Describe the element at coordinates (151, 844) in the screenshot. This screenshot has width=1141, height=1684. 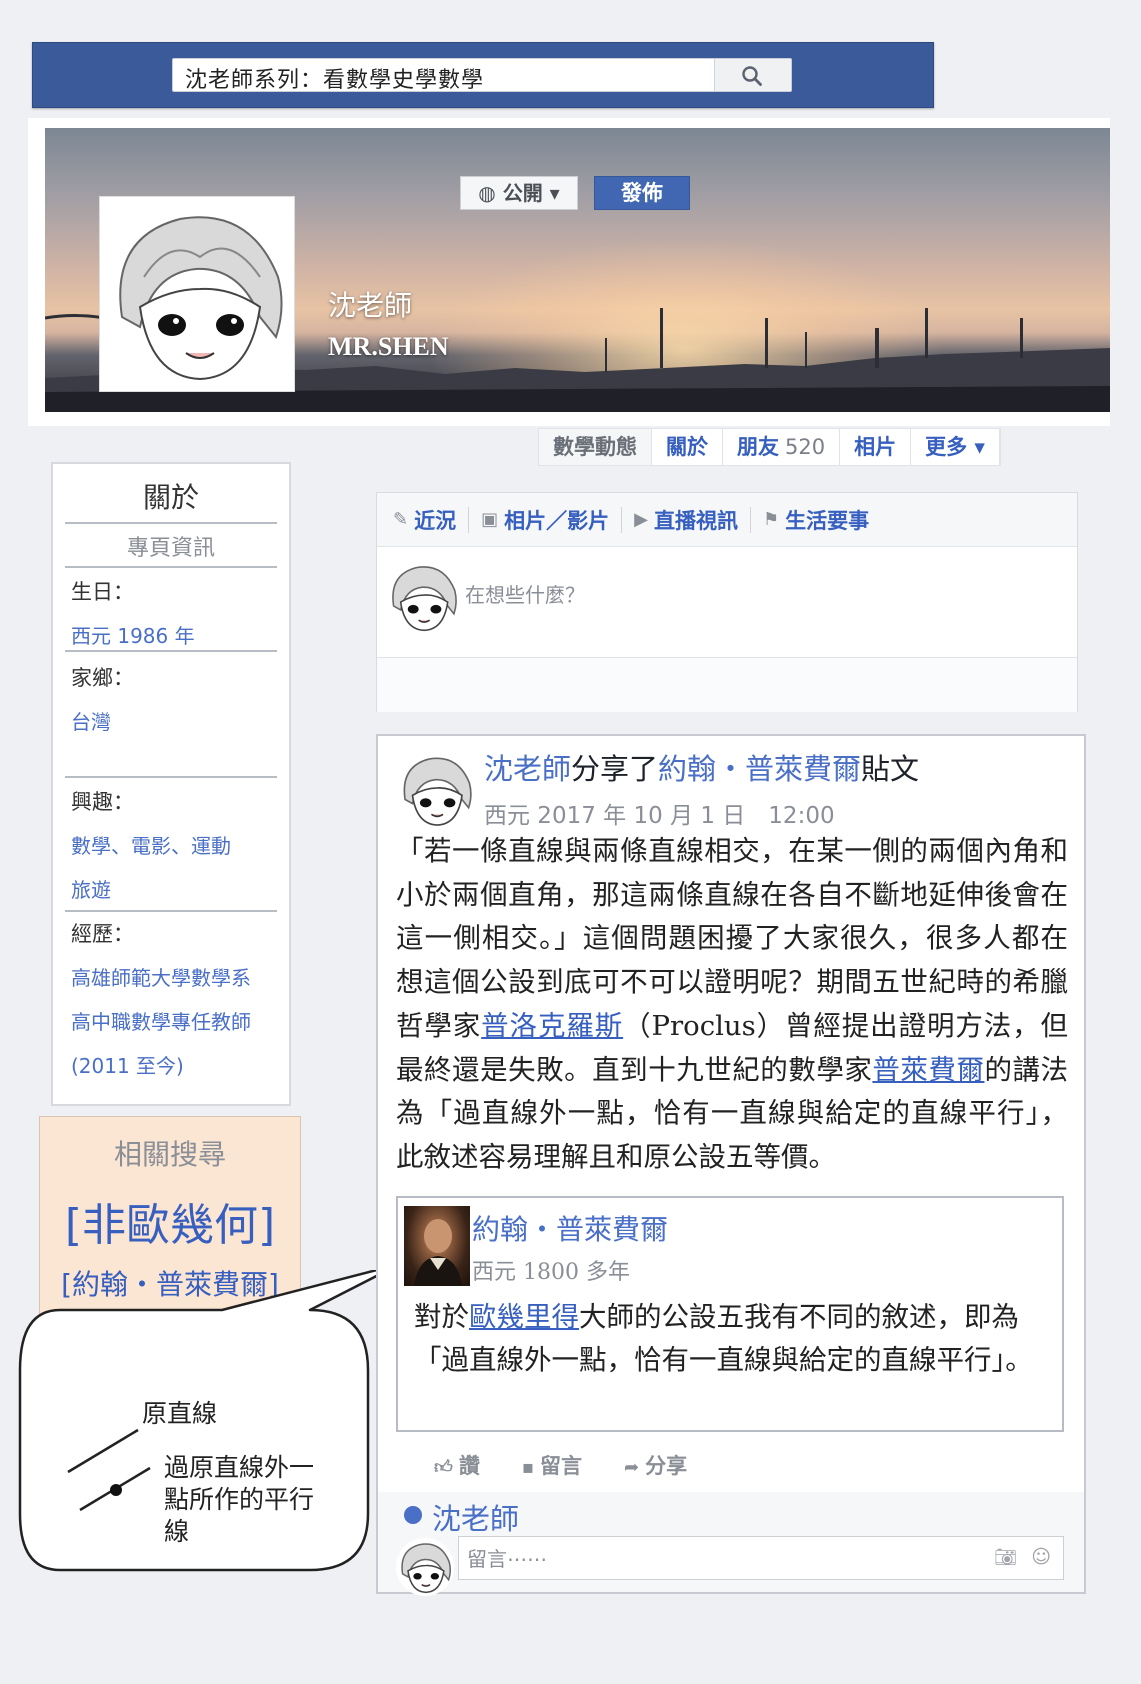
I see `interest-item: 數學、電影、運動` at that location.